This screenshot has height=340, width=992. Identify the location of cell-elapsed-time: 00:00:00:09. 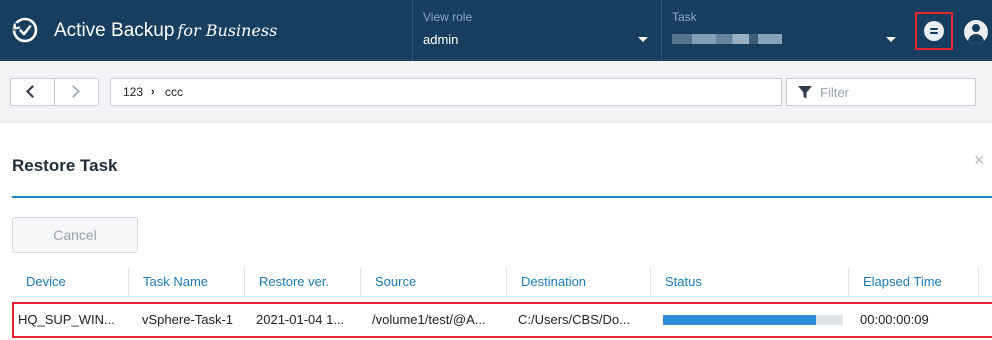
(894, 319).